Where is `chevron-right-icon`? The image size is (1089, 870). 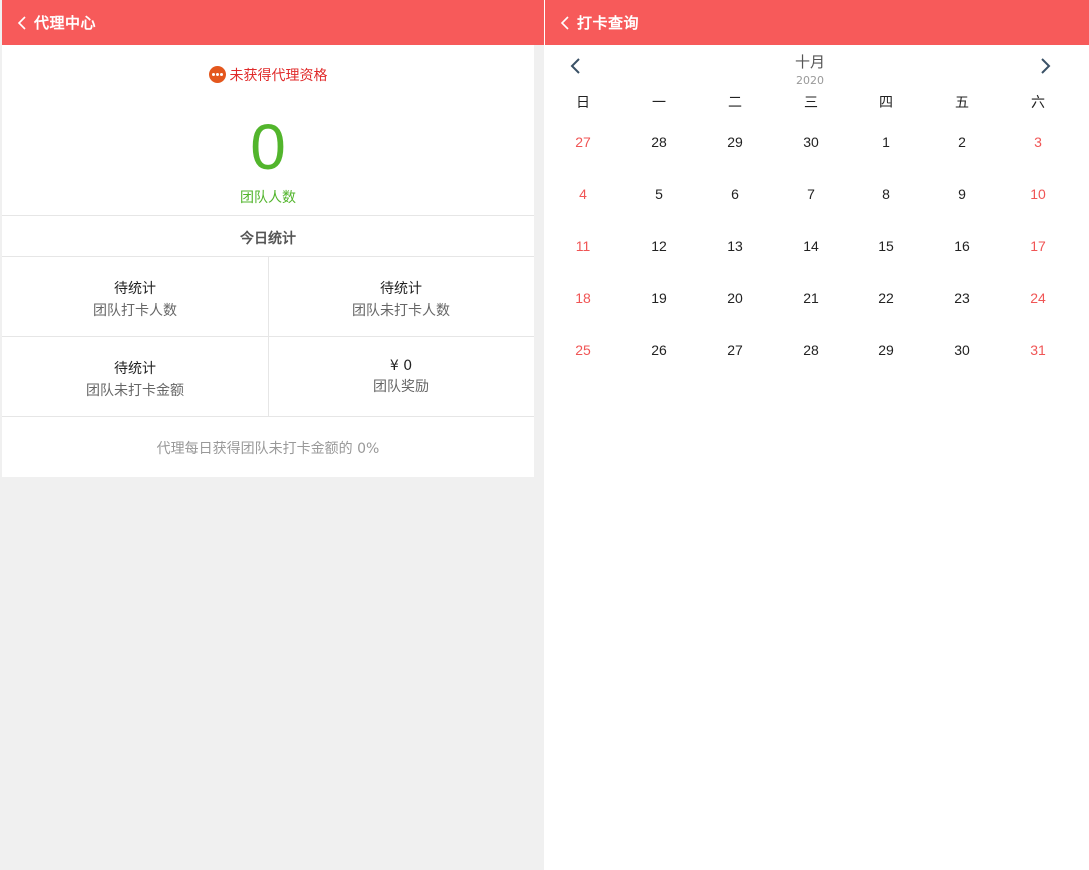 chevron-right-icon is located at coordinates (1045, 66).